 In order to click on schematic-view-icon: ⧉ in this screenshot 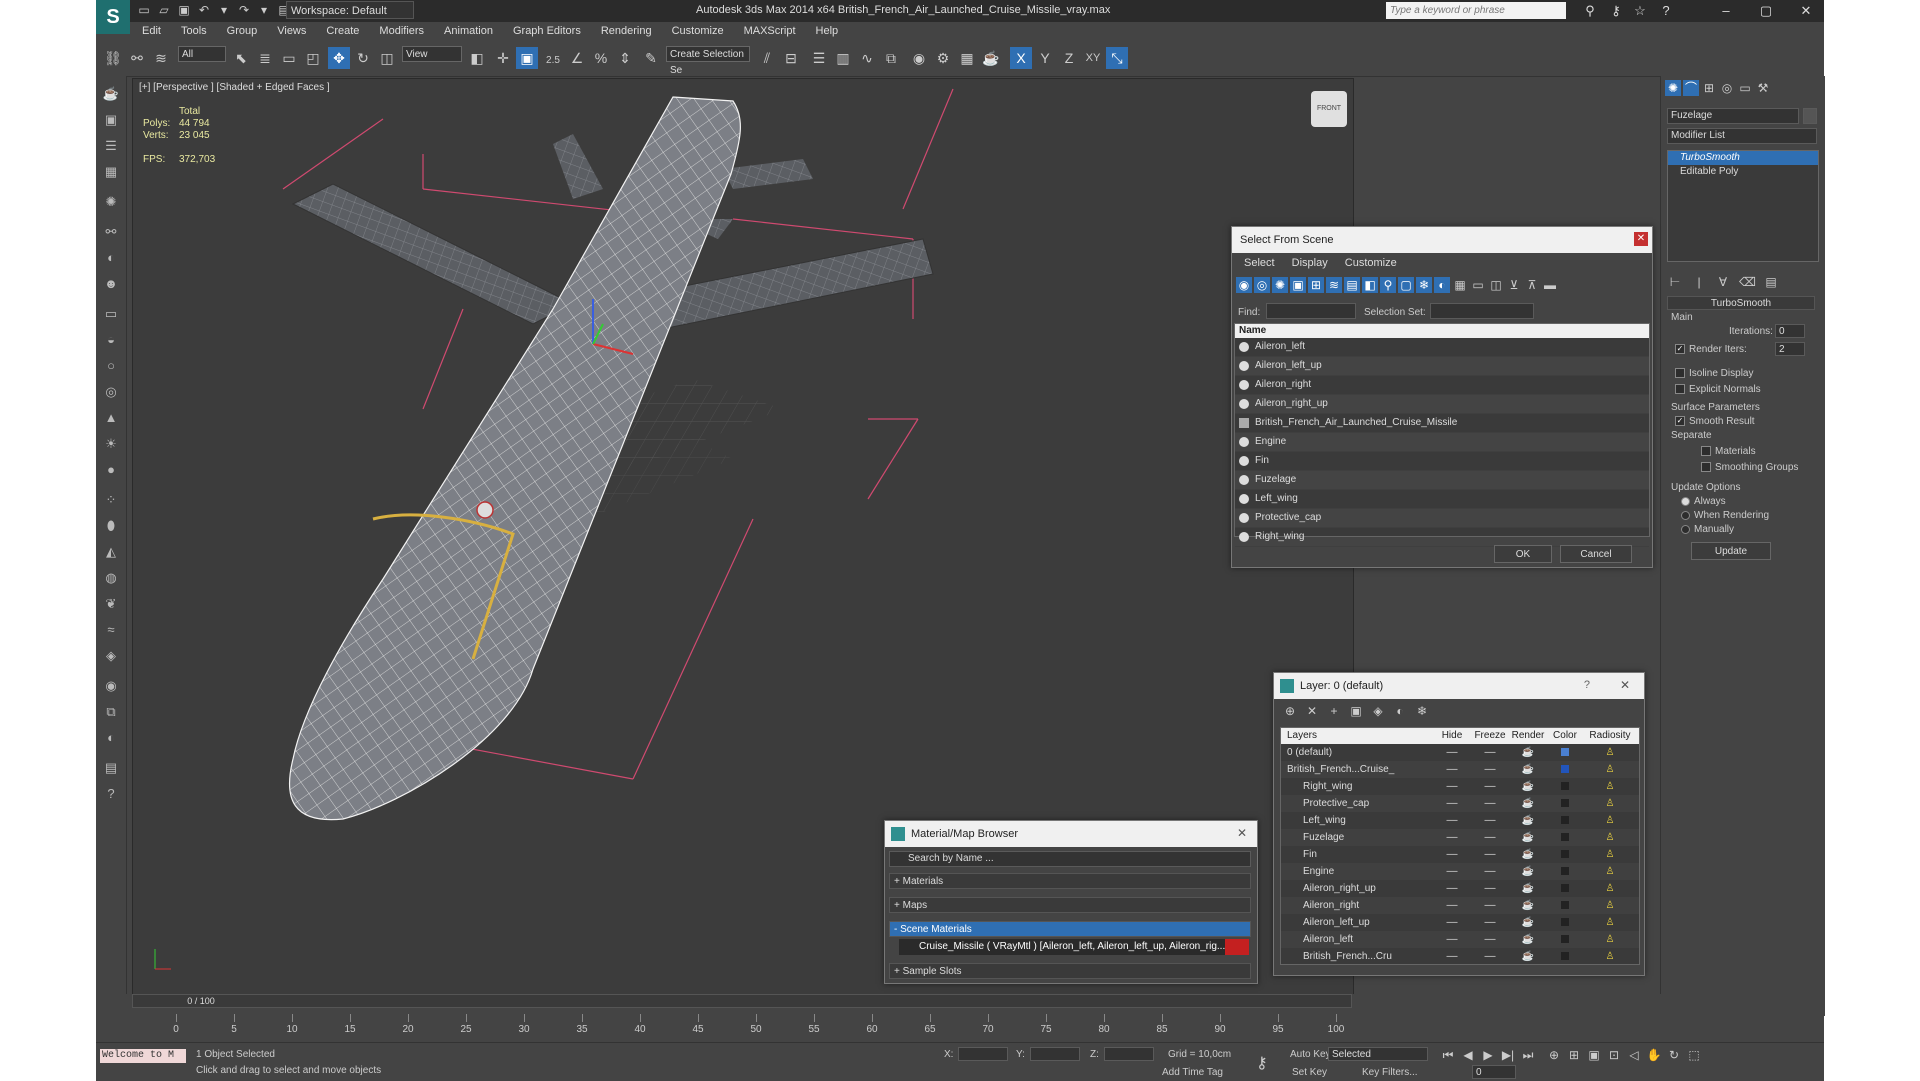, I will do `click(891, 58)`.